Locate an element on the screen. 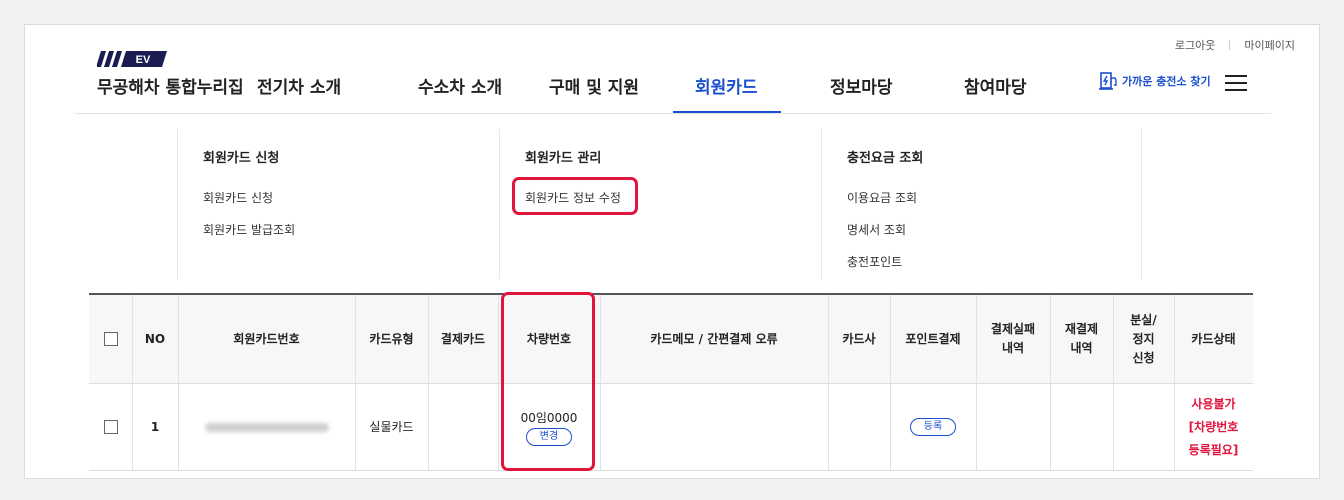 The width and height of the screenshot is (1344, 500). logo-badge-text: EV is located at coordinates (143, 60).